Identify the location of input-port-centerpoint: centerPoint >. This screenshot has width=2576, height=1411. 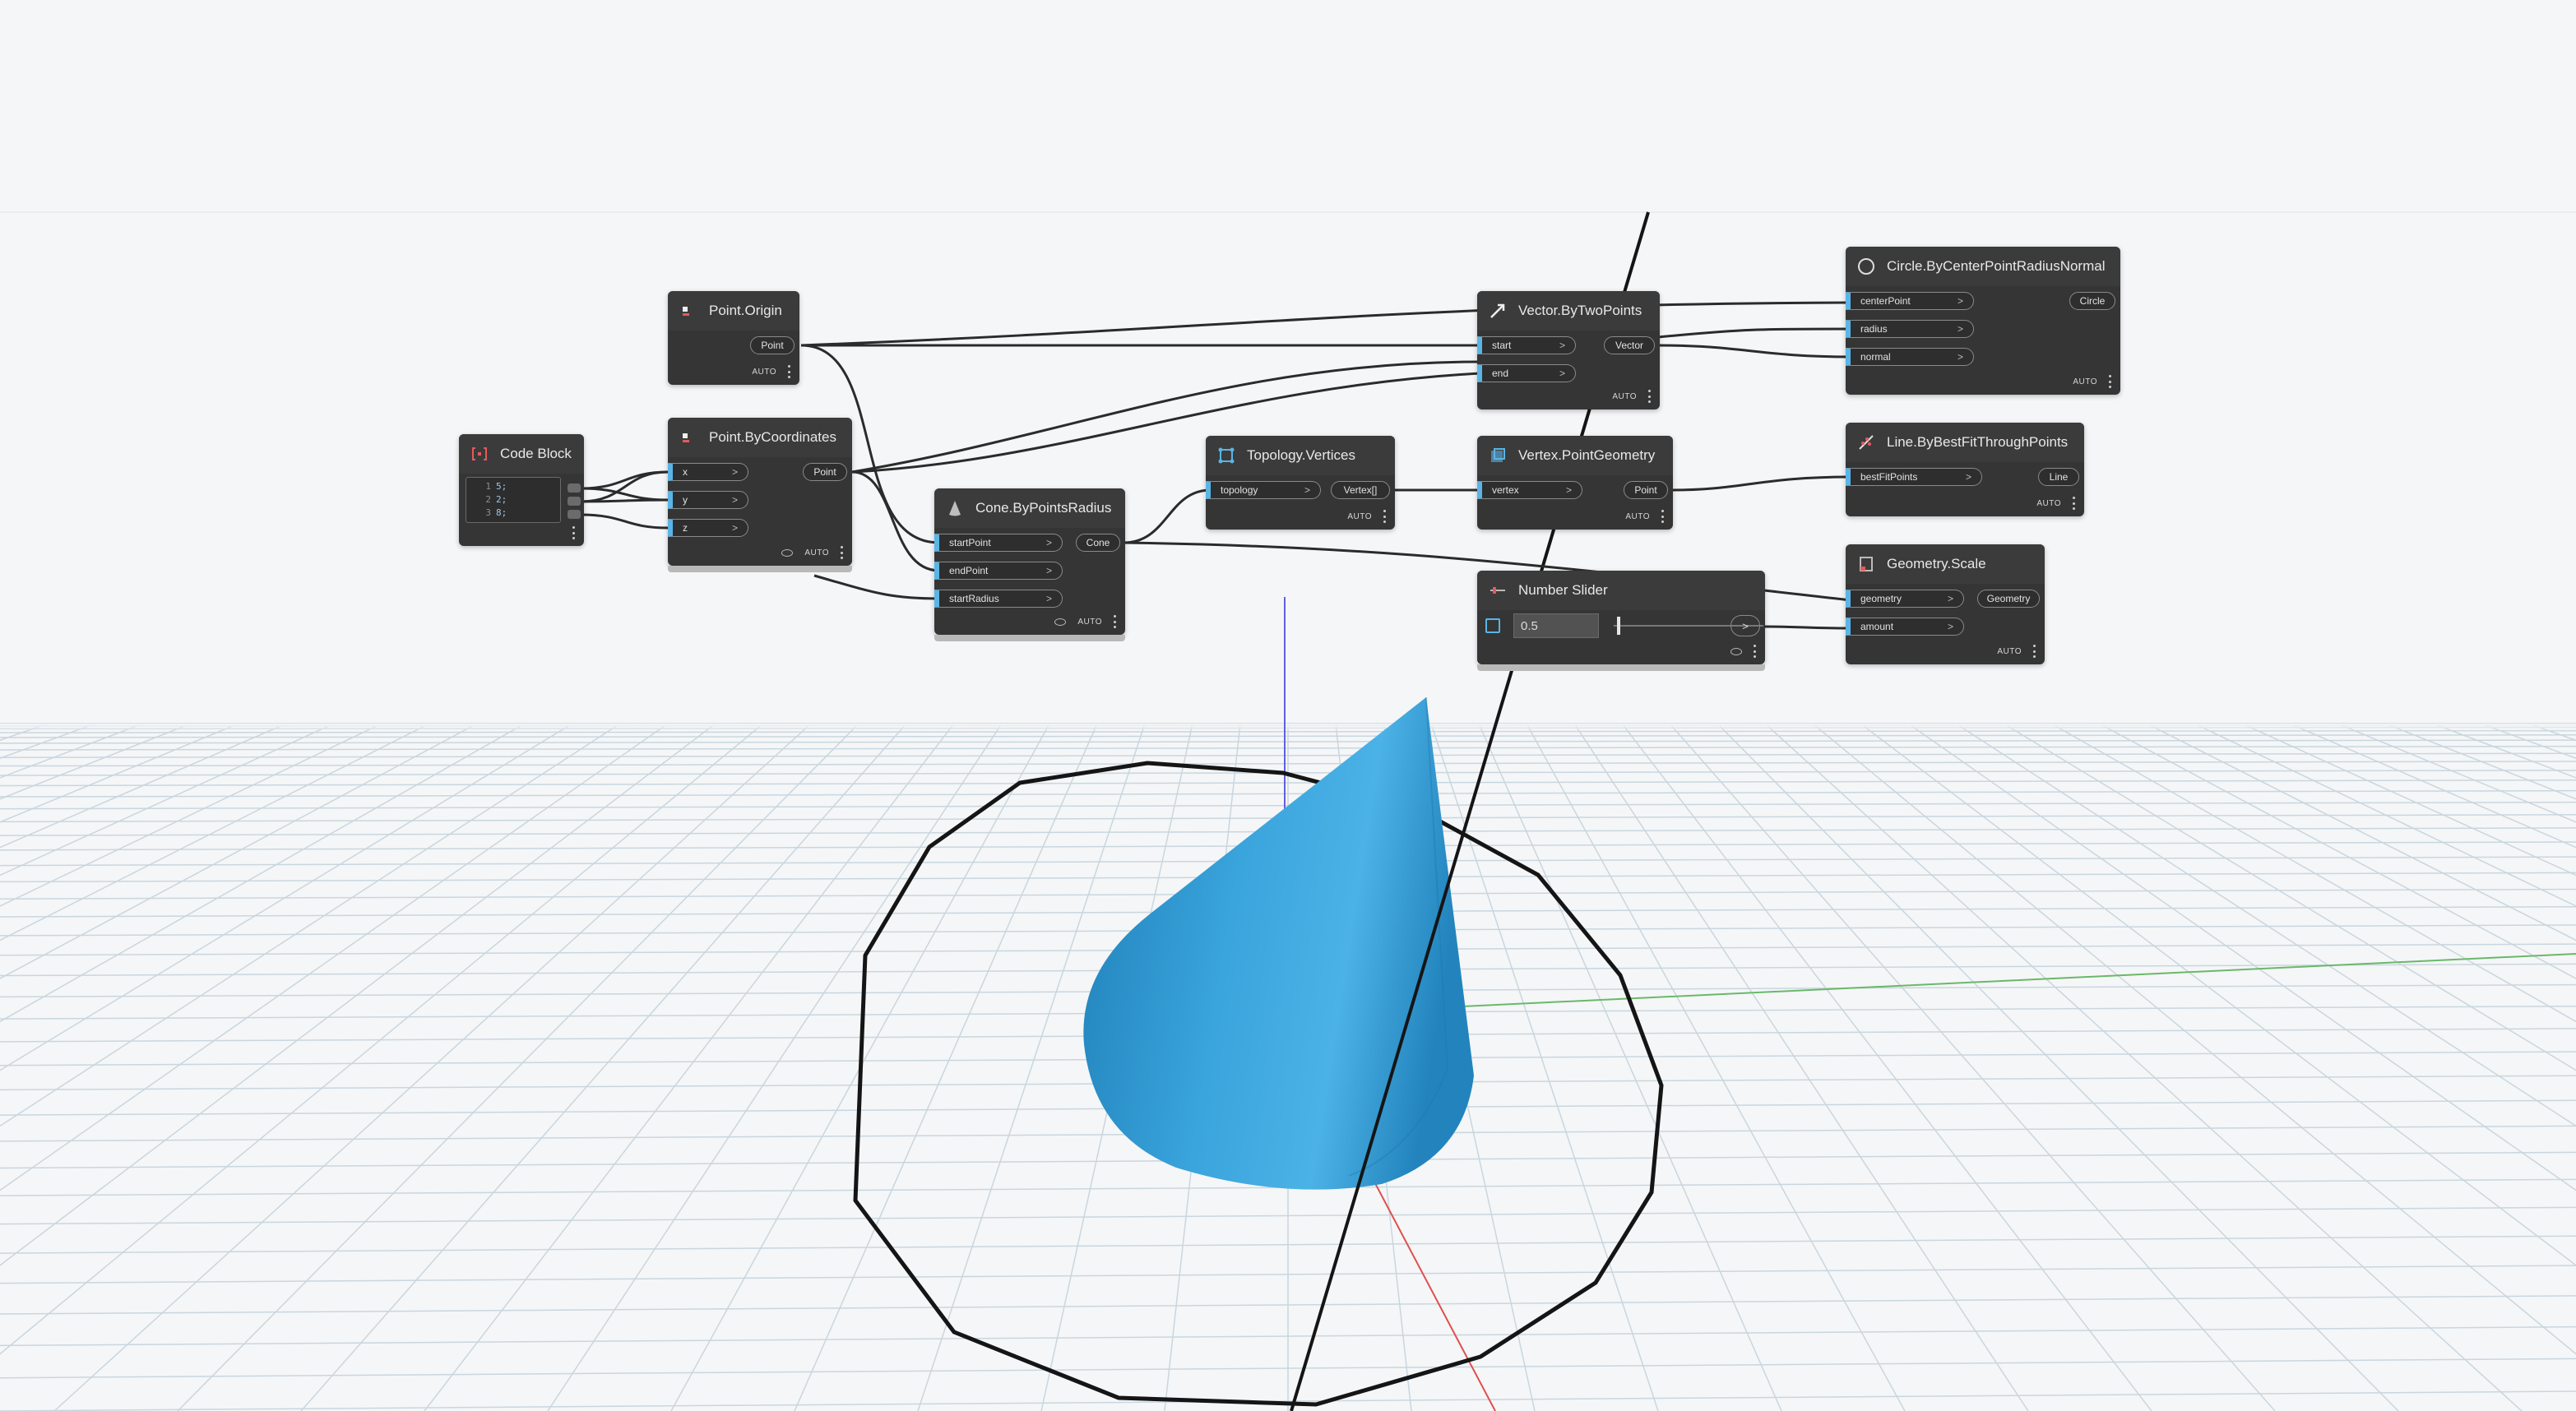
(1910, 301).